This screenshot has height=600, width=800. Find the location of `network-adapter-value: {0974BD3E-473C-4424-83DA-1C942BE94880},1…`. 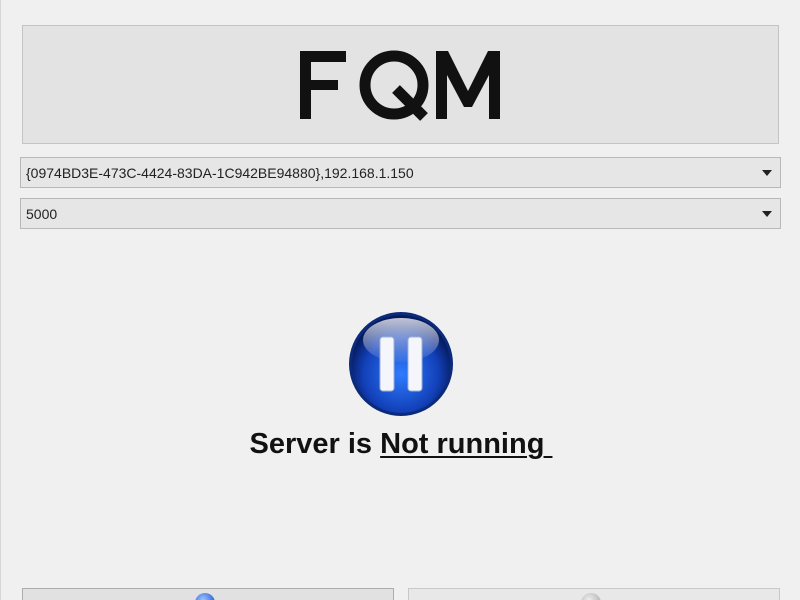

network-adapter-value: {0974BD3E-473C-4424-83DA-1C942BE94880},1… is located at coordinates (220, 172).